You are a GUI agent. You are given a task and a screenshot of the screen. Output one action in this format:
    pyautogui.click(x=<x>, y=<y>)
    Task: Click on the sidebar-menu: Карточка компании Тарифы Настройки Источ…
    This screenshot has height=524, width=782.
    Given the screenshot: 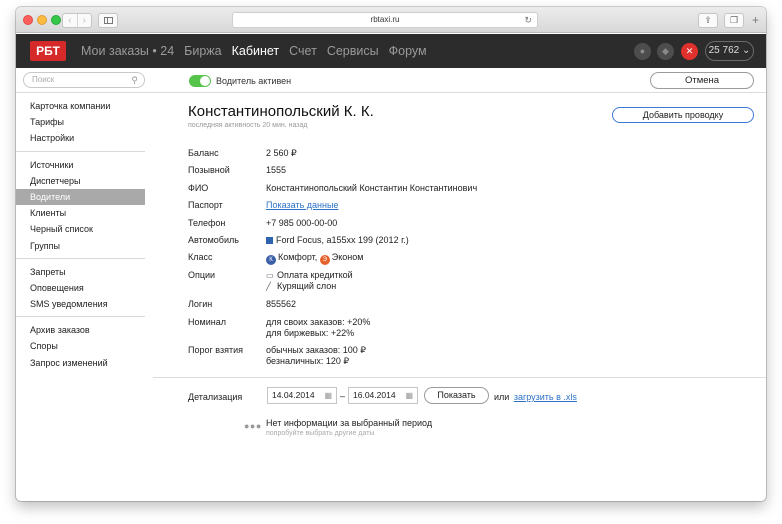 What is the action you would take?
    pyautogui.click(x=80, y=234)
    